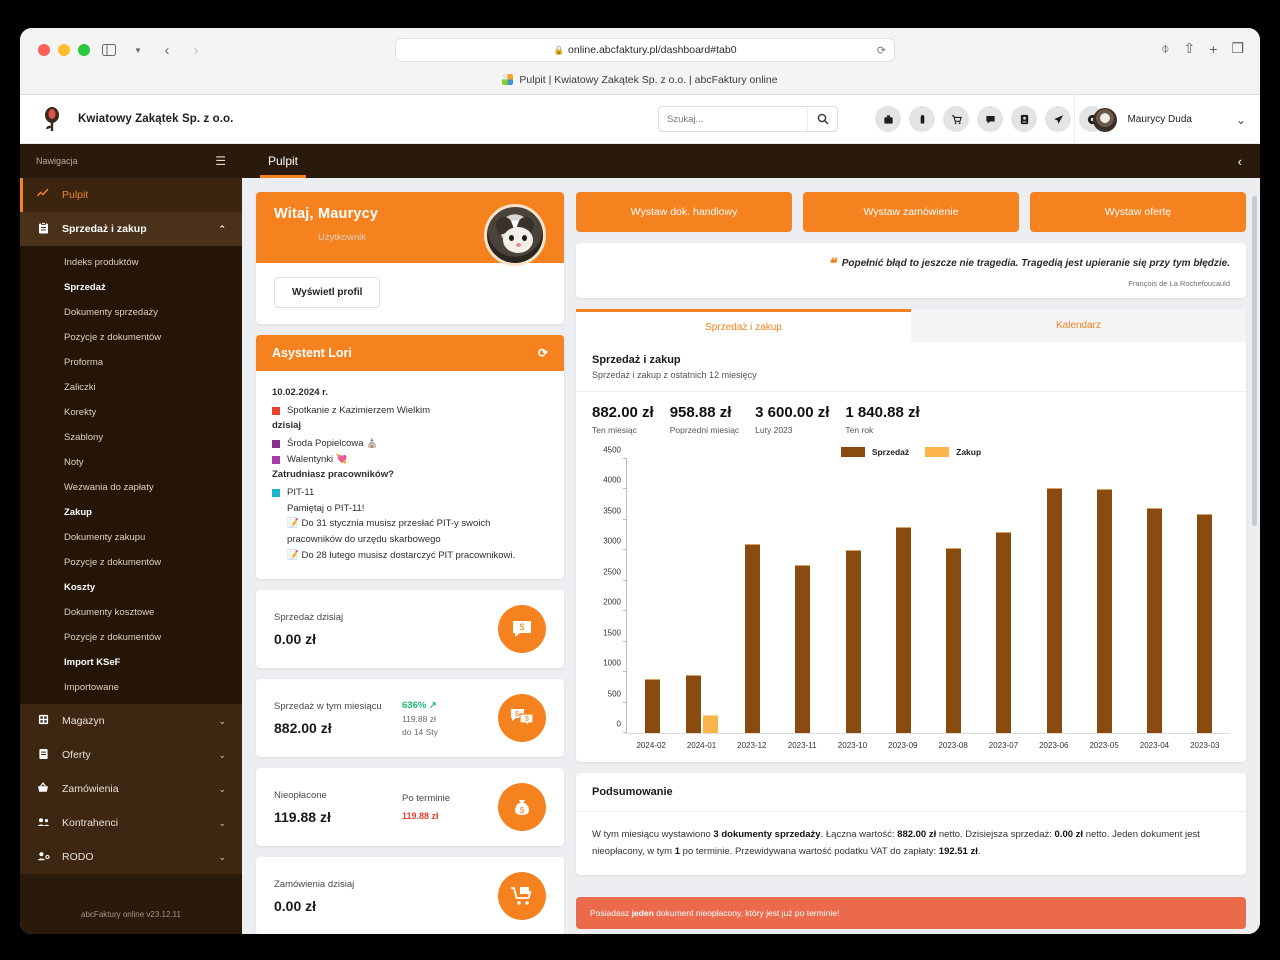 The image size is (1280, 960). I want to click on sidebar-item-kontrahenci: Kontrahenci ⌄, so click(131, 823).